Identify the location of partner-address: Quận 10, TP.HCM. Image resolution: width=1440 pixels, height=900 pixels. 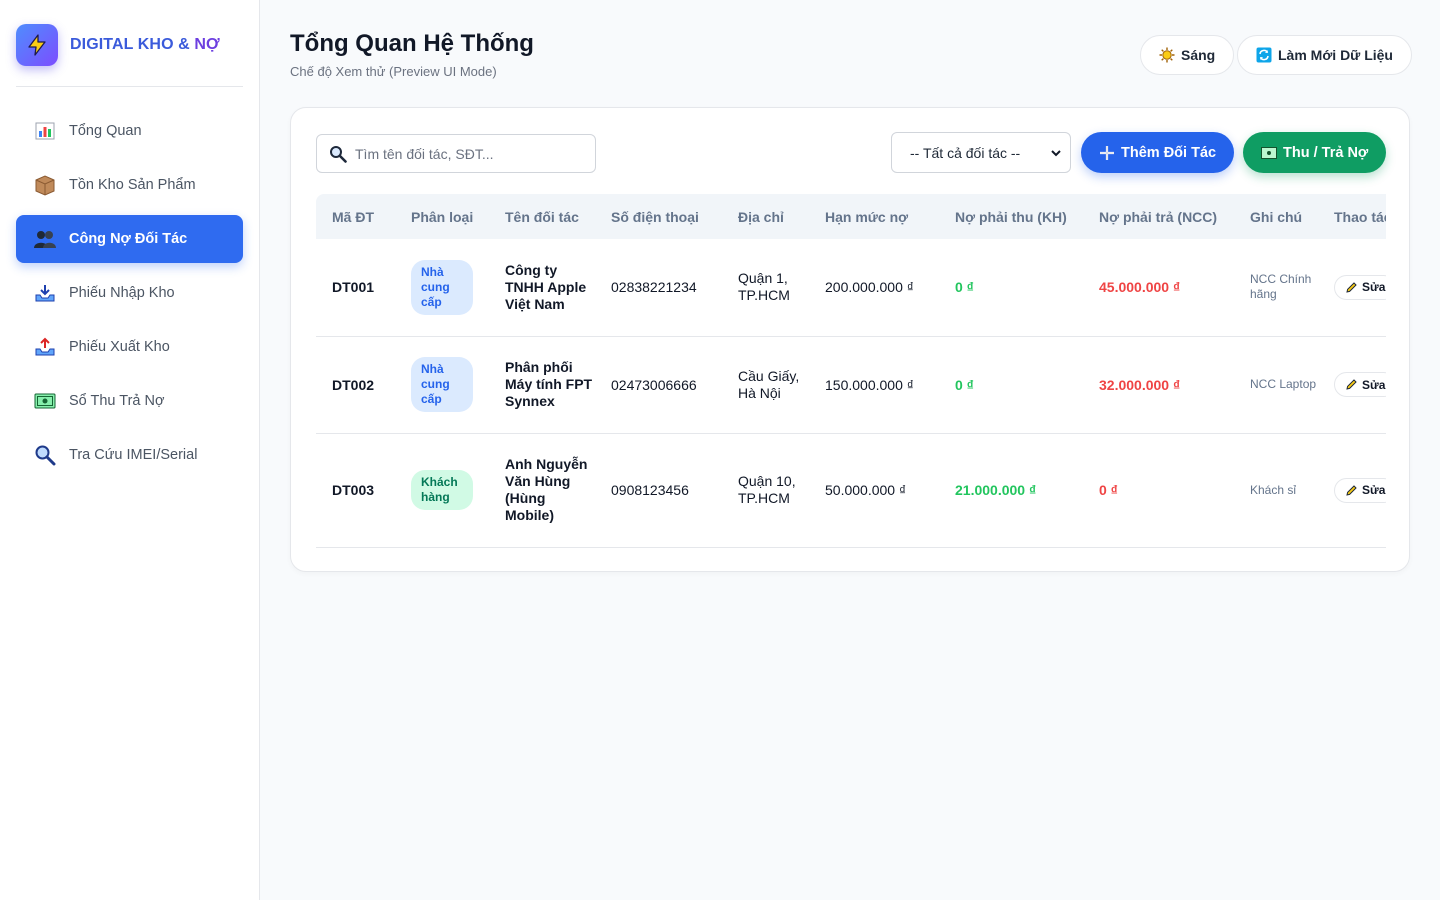
(765, 490).